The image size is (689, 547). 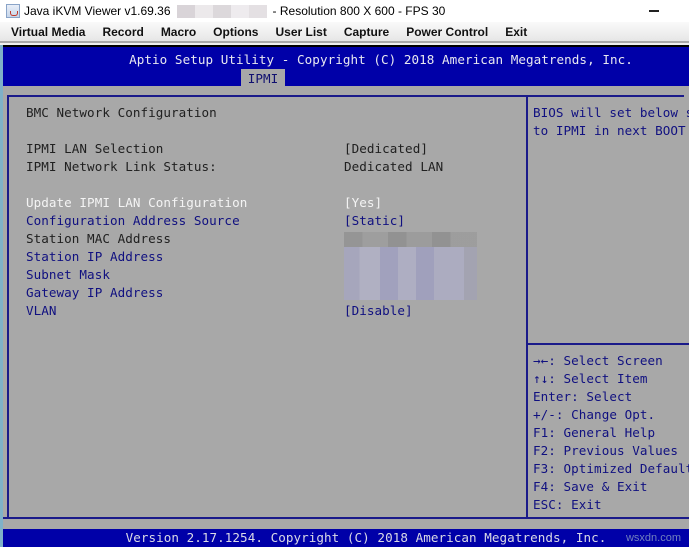 What do you see at coordinates (121, 166) in the screenshot?
I see `setting-label-link-status: IPMI Network Link Status:` at bounding box center [121, 166].